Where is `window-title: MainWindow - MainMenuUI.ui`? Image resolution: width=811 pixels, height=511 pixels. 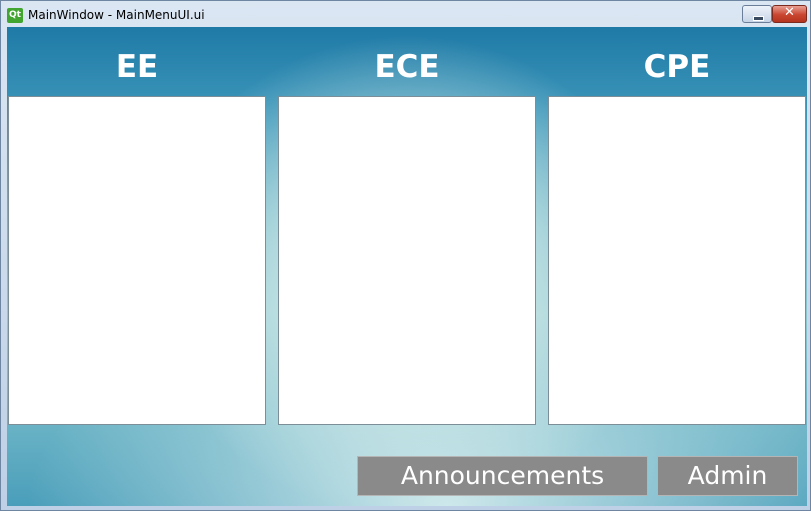 window-title: MainWindow - MainMenuUI.ui is located at coordinates (116, 15).